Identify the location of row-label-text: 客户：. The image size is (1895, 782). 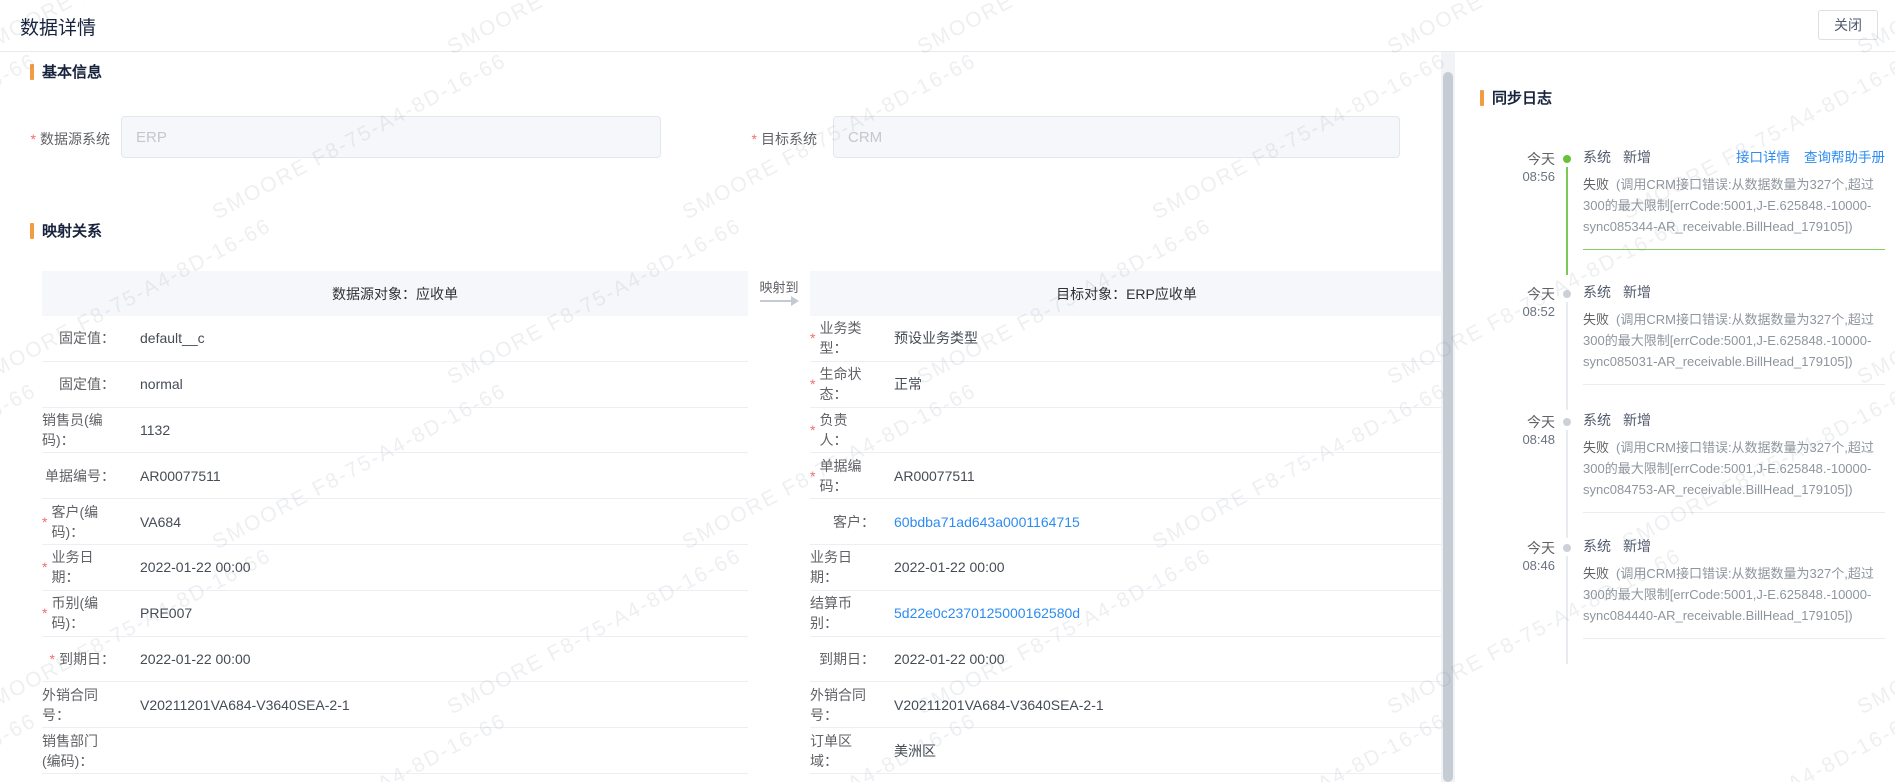
(854, 521).